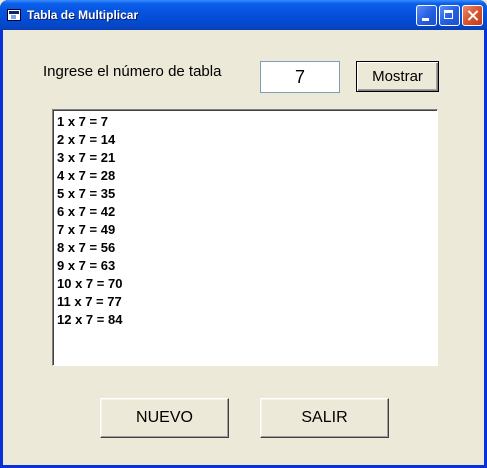 The image size is (487, 468). Describe the element at coordinates (245, 230) in the screenshot. I see `list-item: 7 x 7 = 49` at that location.